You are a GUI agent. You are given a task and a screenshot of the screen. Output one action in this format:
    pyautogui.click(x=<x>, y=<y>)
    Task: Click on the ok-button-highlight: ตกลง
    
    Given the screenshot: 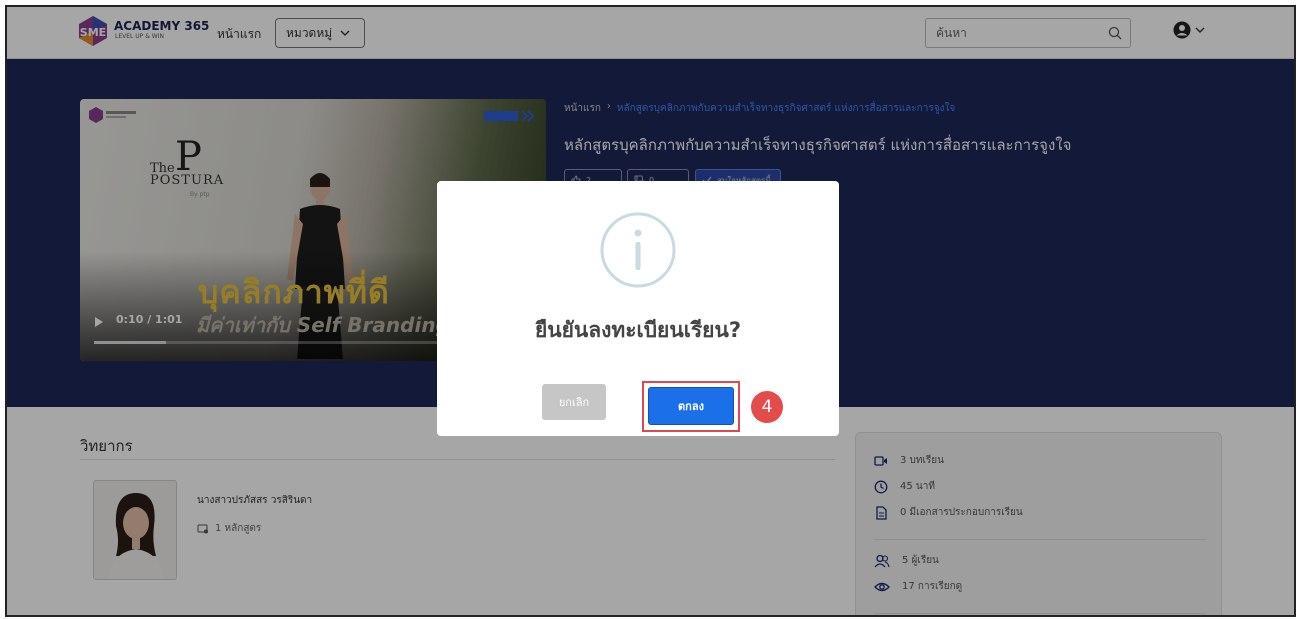 What is the action you would take?
    pyautogui.click(x=691, y=406)
    